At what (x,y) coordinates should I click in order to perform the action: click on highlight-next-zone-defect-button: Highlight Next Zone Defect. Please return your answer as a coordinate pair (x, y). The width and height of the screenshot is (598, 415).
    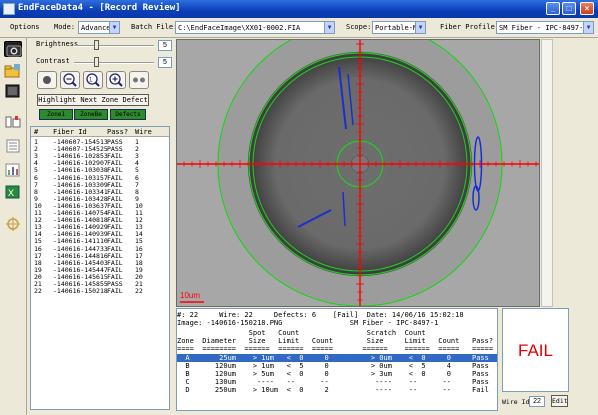
    Looking at the image, I should click on (93, 100).